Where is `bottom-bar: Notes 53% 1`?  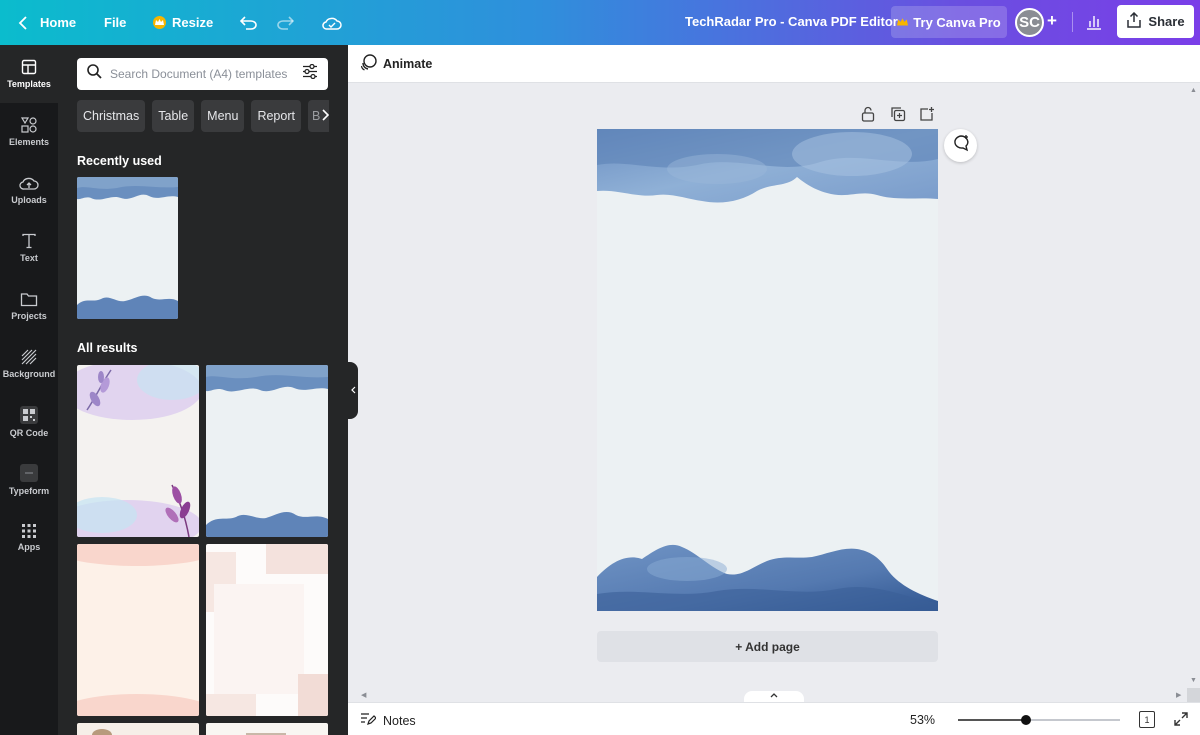
bottom-bar: Notes 53% 1 is located at coordinates (774, 718).